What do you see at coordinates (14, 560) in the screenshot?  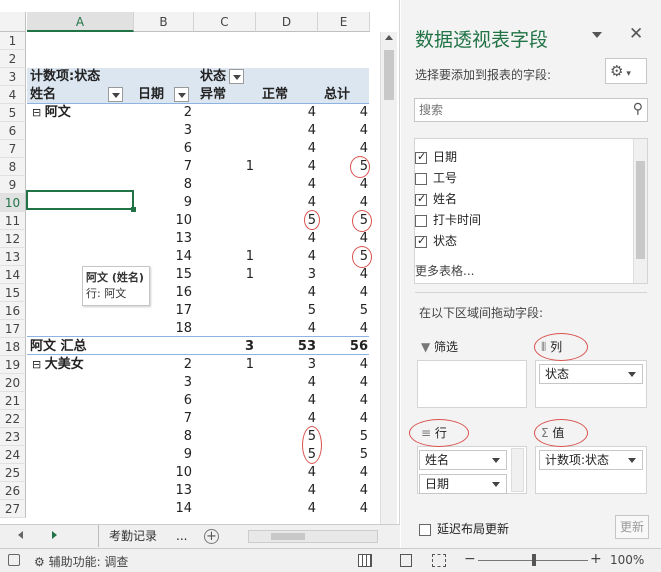 I see `macro-record-icon` at bounding box center [14, 560].